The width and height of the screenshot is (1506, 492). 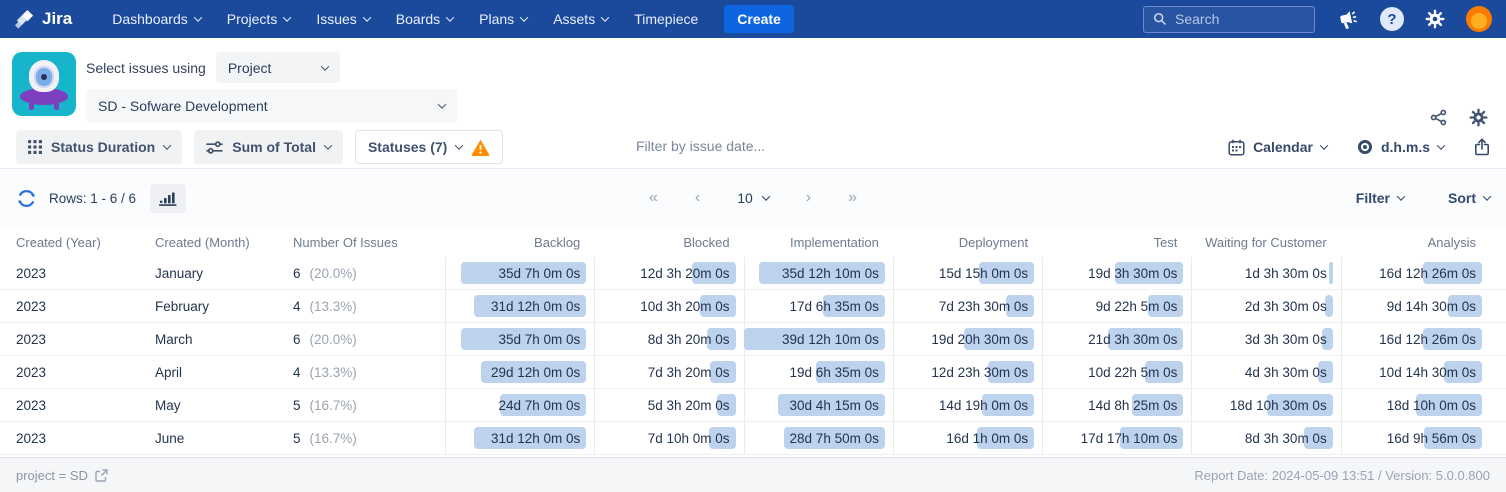 What do you see at coordinates (1330, 273) in the screenshot?
I see `duration-bar` at bounding box center [1330, 273].